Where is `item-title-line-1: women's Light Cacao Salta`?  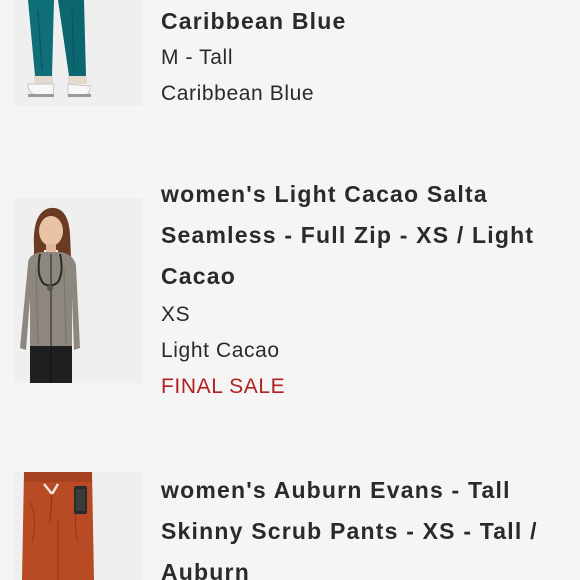
item-title-line-1: women's Light Cacao Salta is located at coordinates (324, 194).